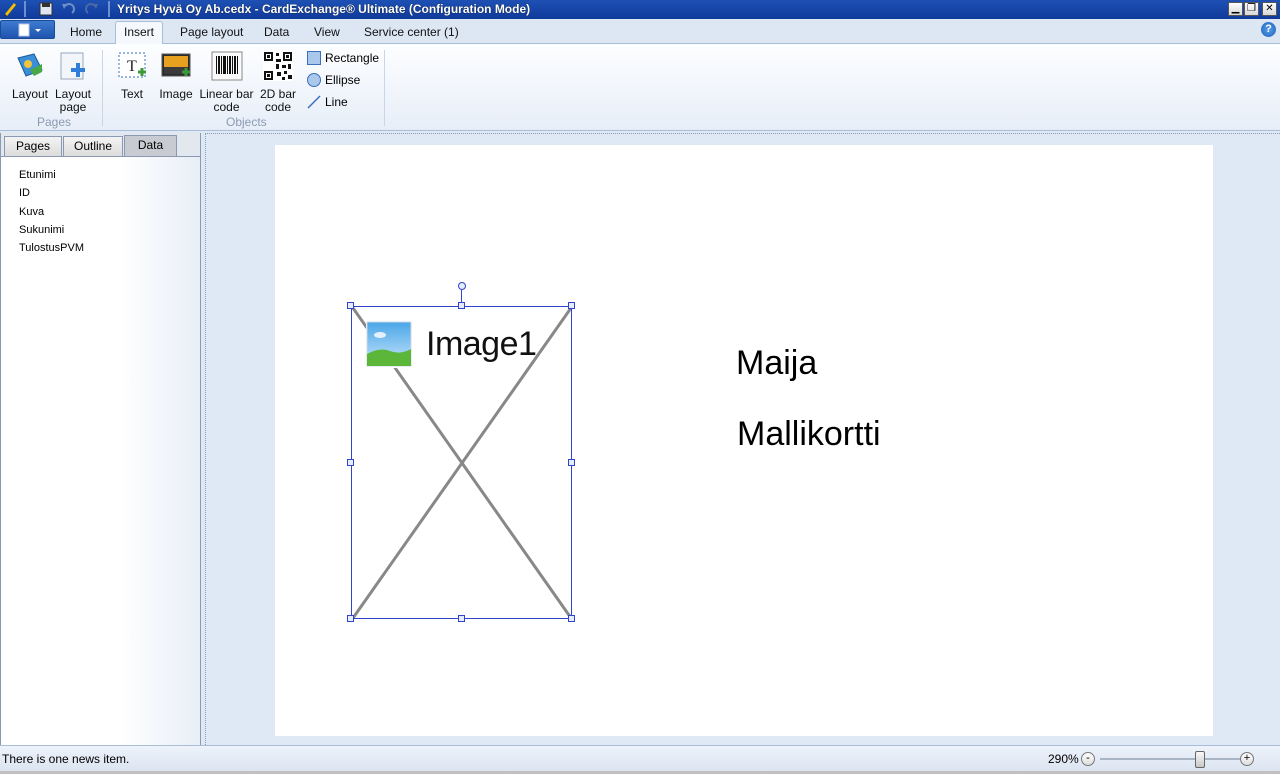  What do you see at coordinates (227, 66) in the screenshot?
I see `linear-barcode-icon` at bounding box center [227, 66].